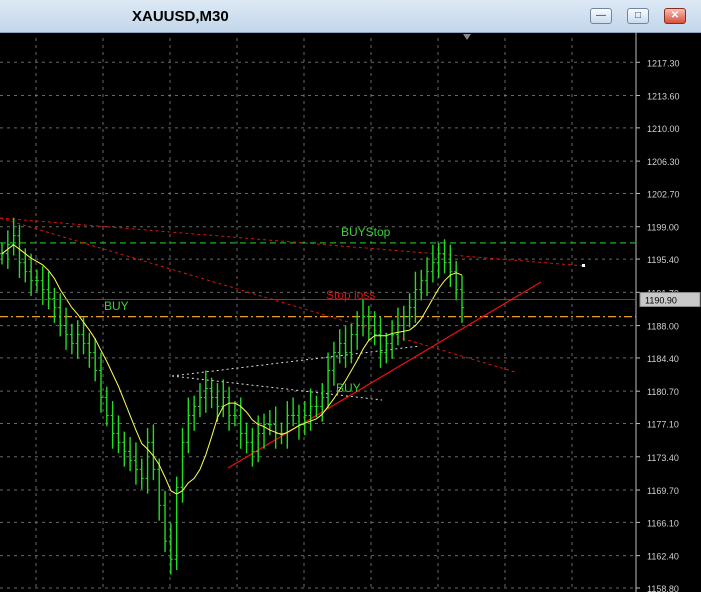 The width and height of the screenshot is (701, 592). I want to click on axis-tick-label: 1166.10, so click(663, 523).